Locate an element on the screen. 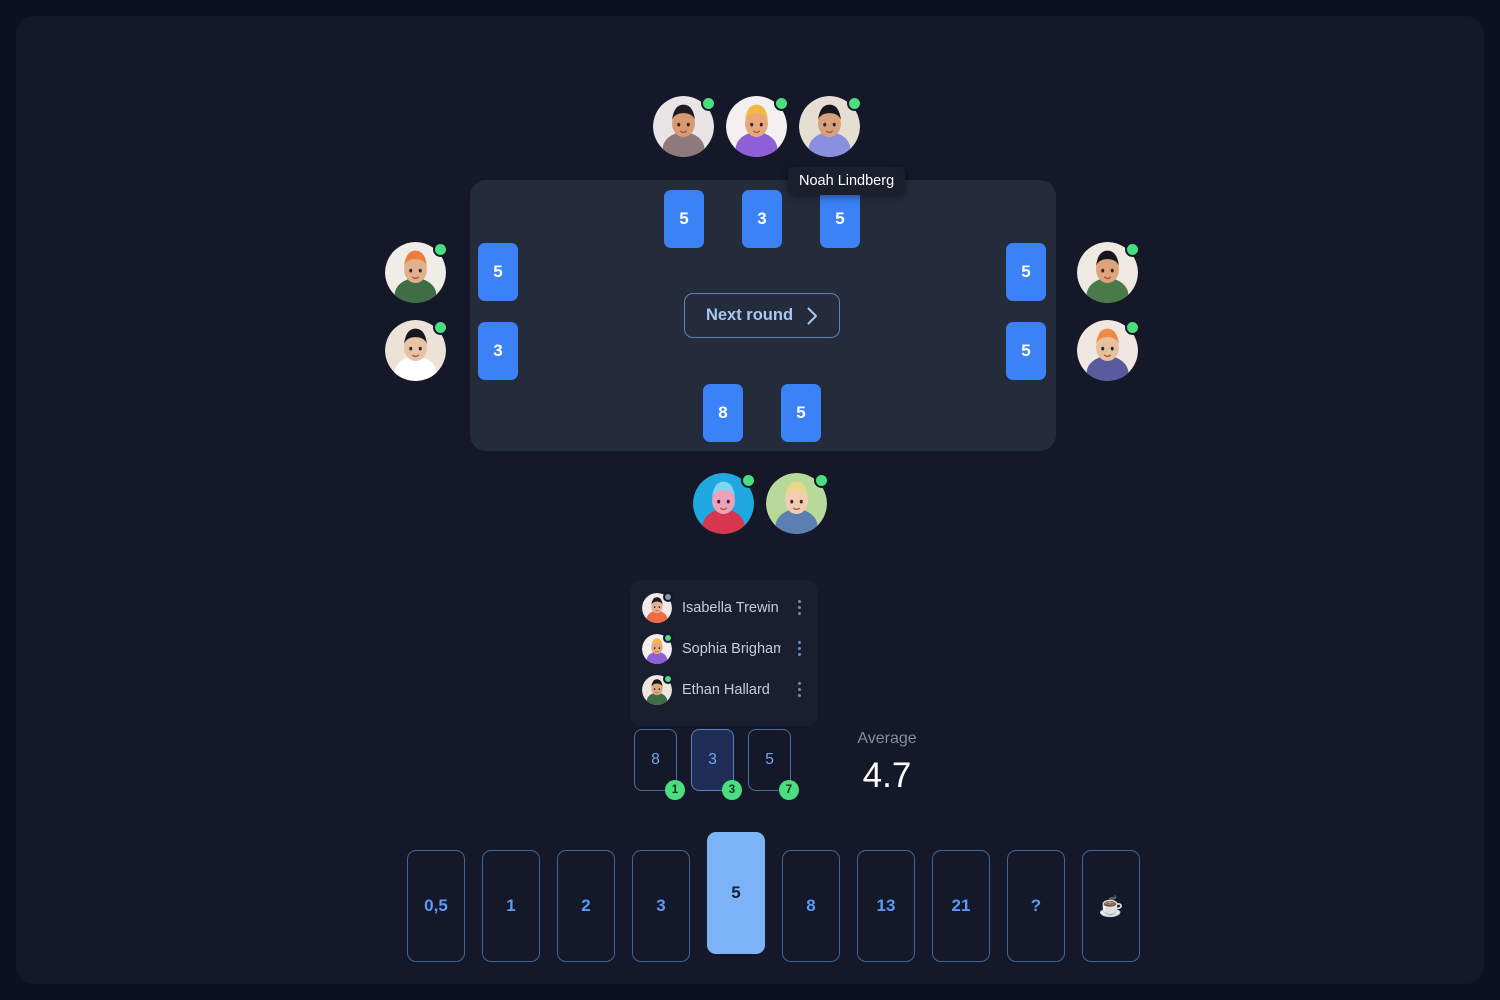 The width and height of the screenshot is (1500, 1000). offline-status-icon is located at coordinates (668, 596).